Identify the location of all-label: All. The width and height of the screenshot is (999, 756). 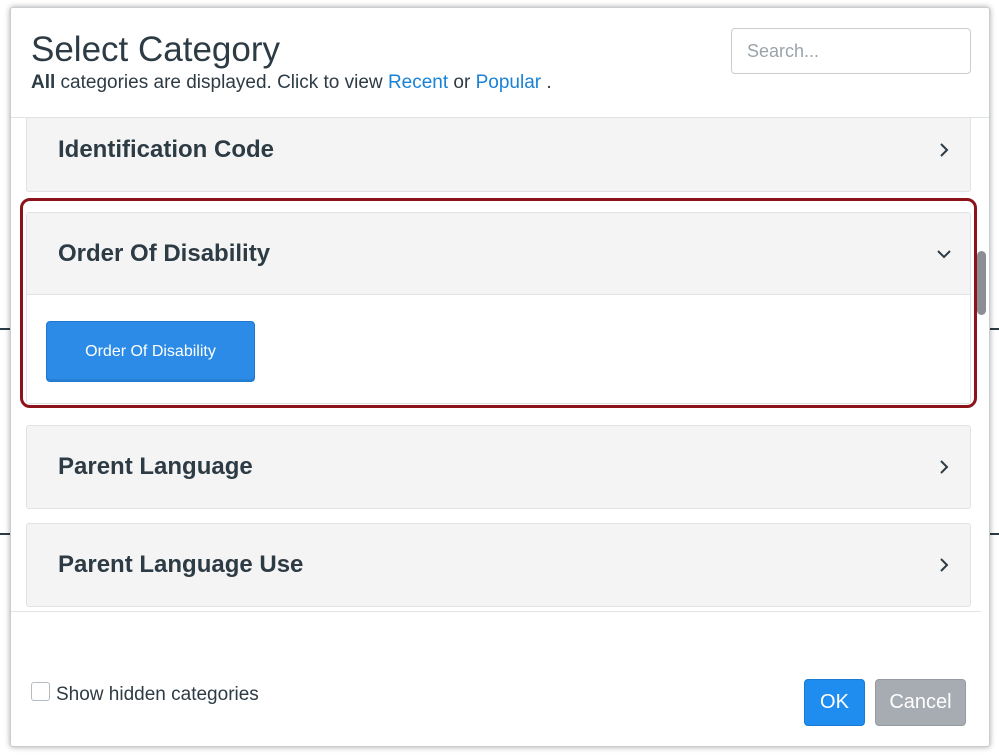
(43, 82).